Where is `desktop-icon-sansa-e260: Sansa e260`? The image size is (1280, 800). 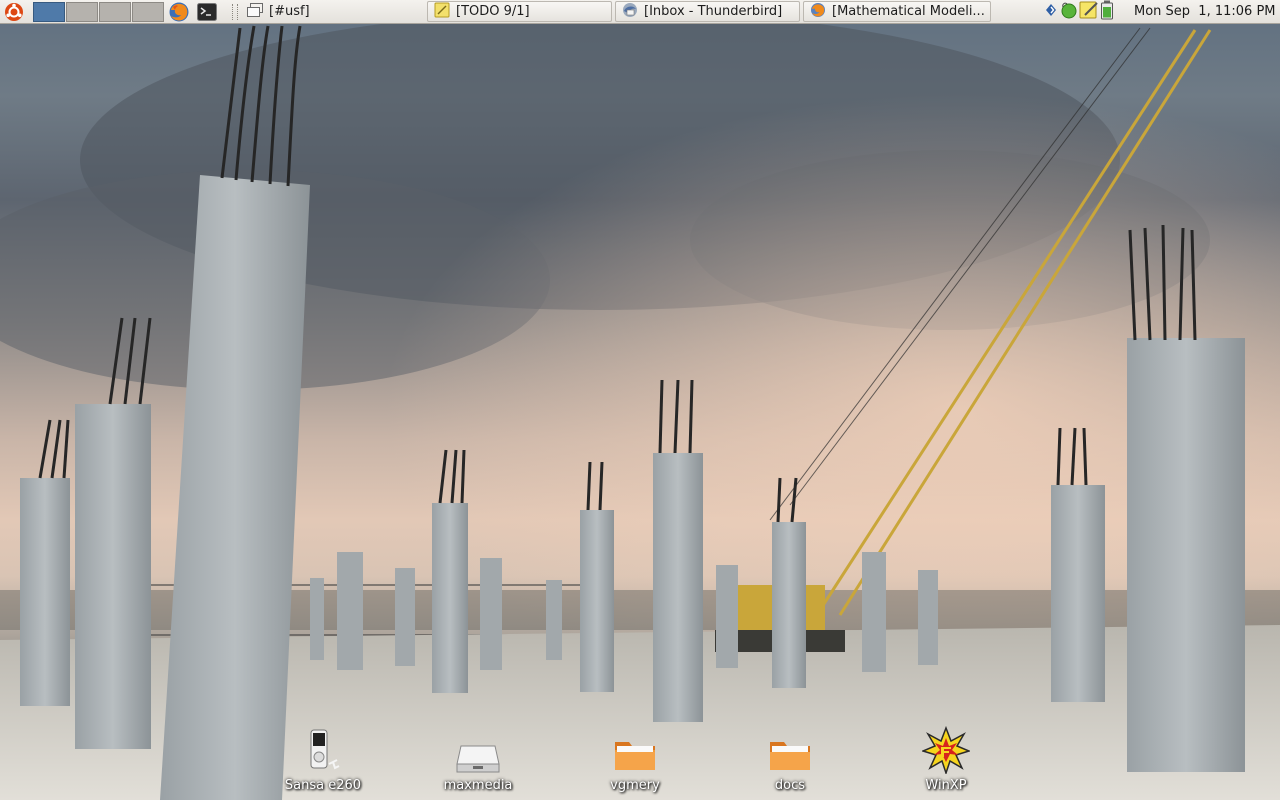
desktop-icon-sansa-e260: Sansa e260 is located at coordinates (323, 757).